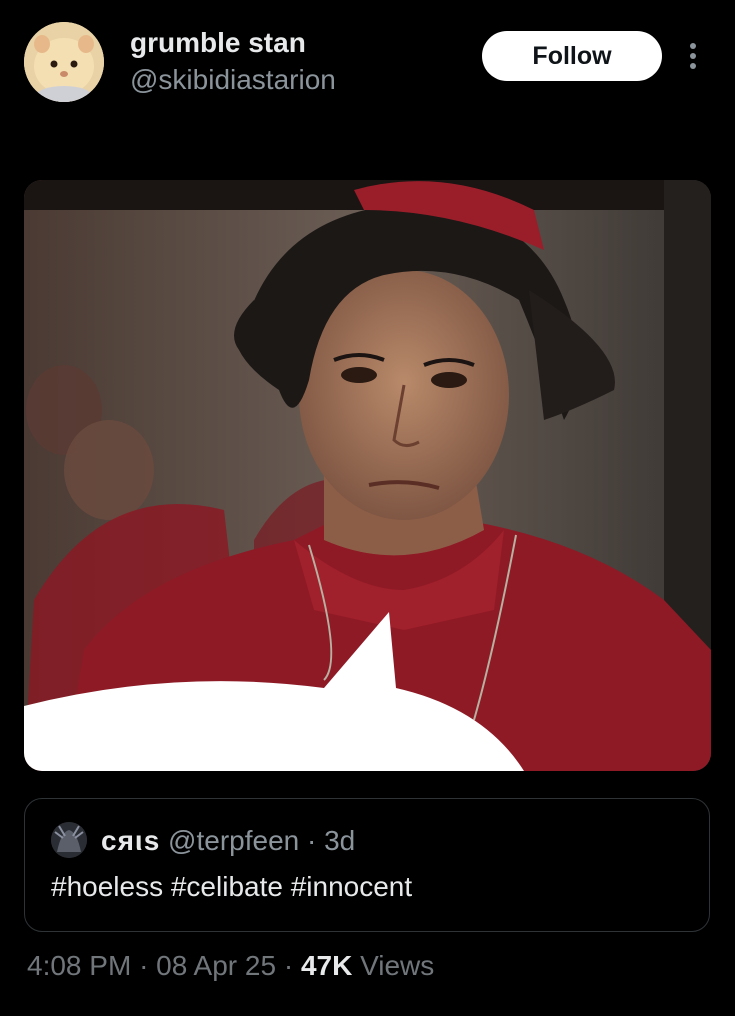 This screenshot has height=1016, width=735. I want to click on quoted-post-age: 3d, so click(339, 840).